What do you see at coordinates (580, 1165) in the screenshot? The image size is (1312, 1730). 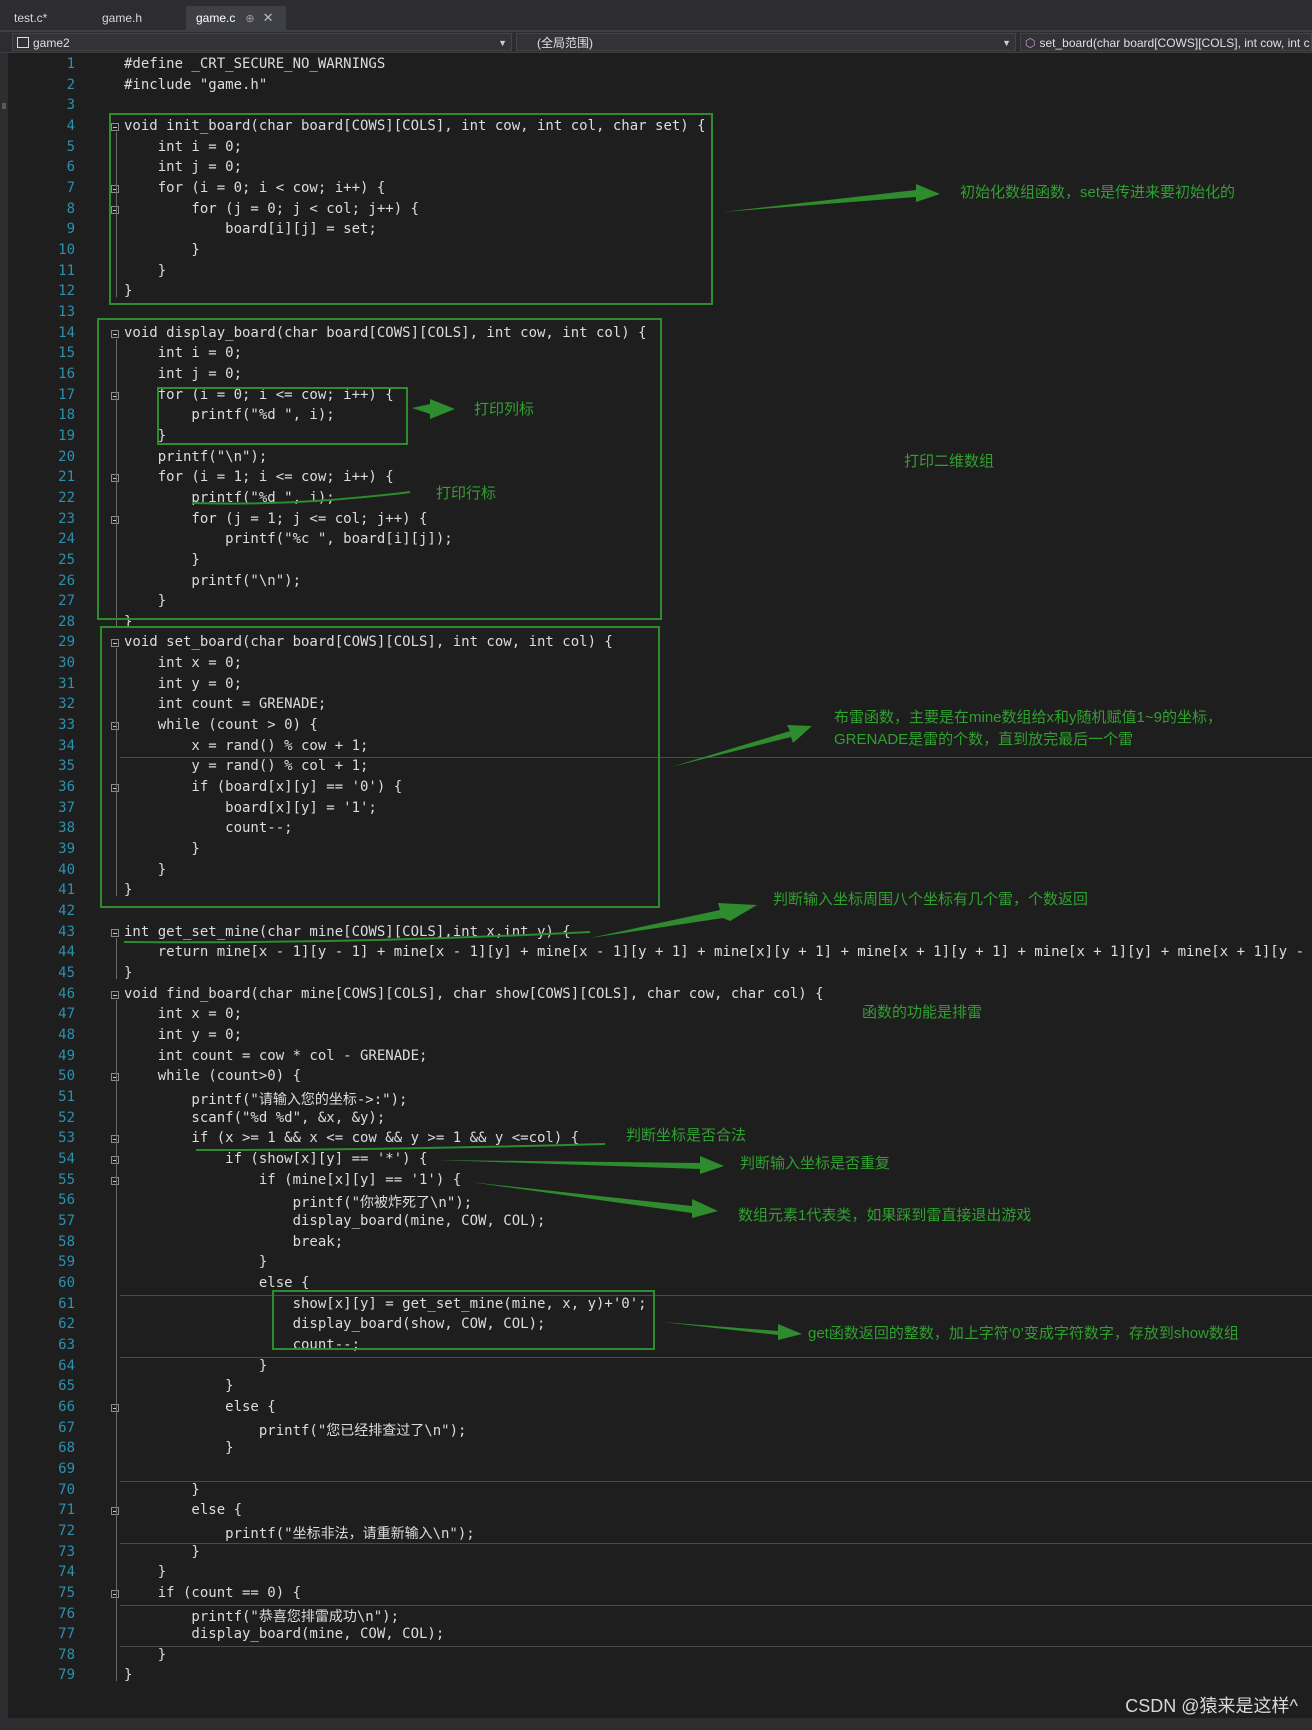 I see `arrow-repeat` at bounding box center [580, 1165].